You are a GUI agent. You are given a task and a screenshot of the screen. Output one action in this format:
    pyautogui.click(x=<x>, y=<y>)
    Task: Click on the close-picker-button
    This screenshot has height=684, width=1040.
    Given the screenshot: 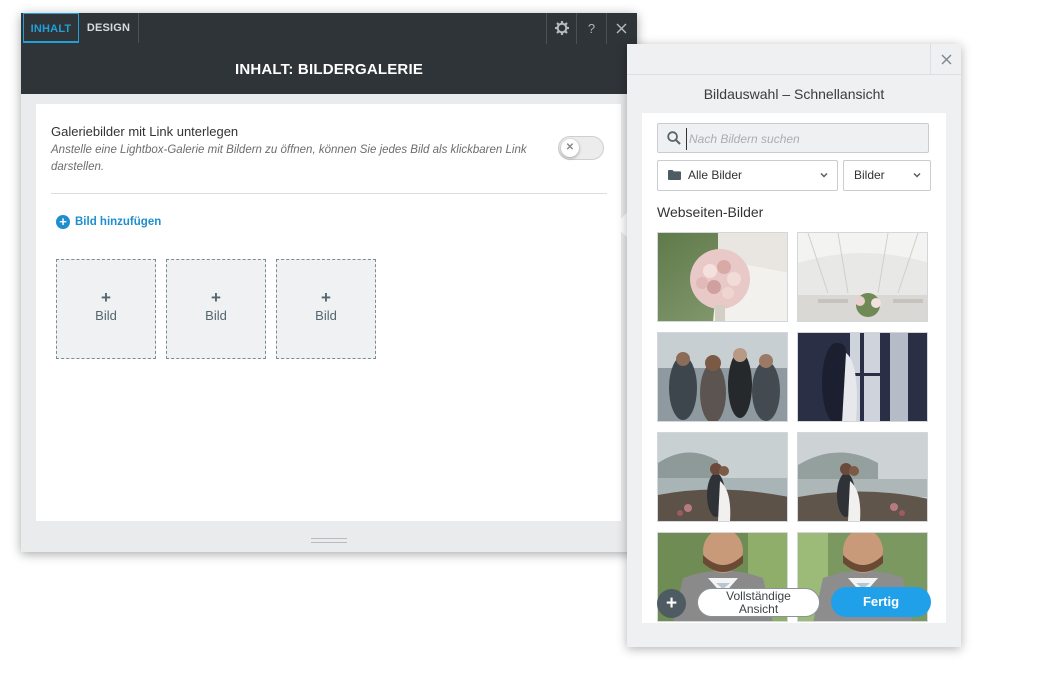 What is the action you would take?
    pyautogui.click(x=945, y=59)
    